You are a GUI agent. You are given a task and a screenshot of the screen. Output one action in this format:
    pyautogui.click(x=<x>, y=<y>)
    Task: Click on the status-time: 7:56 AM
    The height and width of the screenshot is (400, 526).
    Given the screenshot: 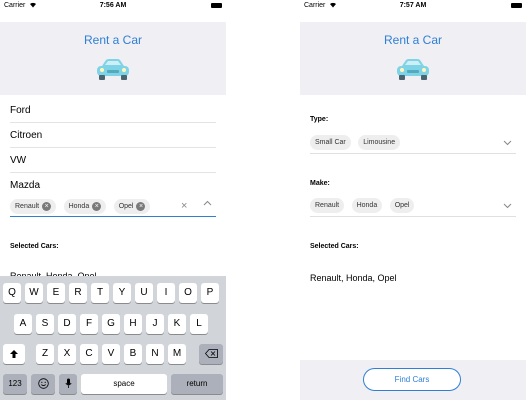 What is the action you would take?
    pyautogui.click(x=113, y=5)
    